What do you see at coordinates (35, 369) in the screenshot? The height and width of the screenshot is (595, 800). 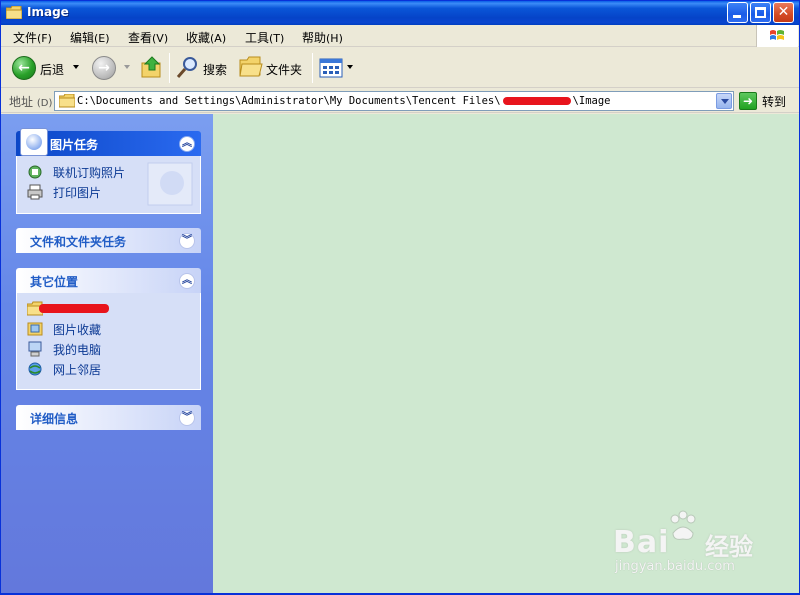 I see `network-icon` at bounding box center [35, 369].